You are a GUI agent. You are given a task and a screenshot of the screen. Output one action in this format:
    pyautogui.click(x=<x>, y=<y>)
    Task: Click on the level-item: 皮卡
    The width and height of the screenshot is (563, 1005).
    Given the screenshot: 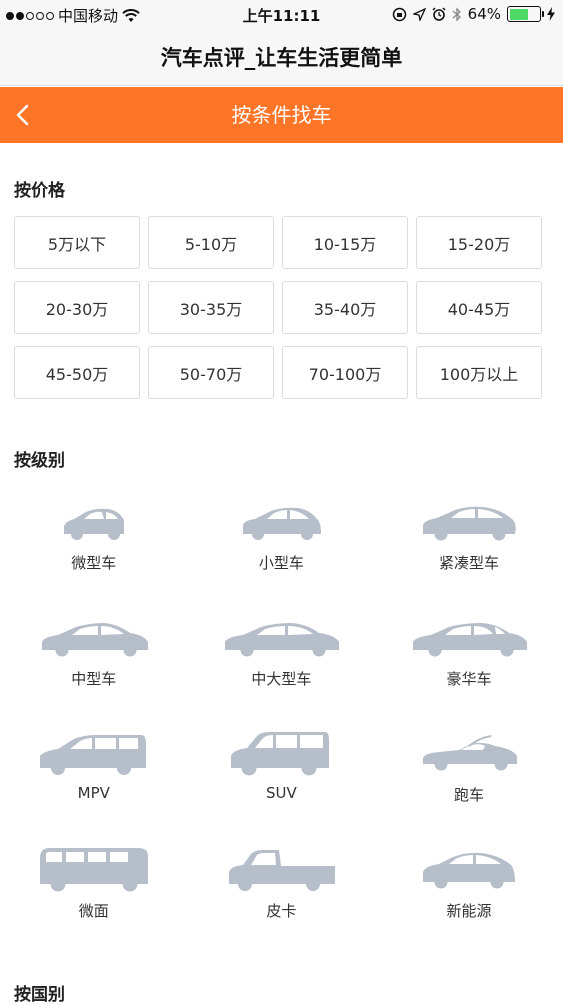 What is the action you would take?
    pyautogui.click(x=282, y=896)
    